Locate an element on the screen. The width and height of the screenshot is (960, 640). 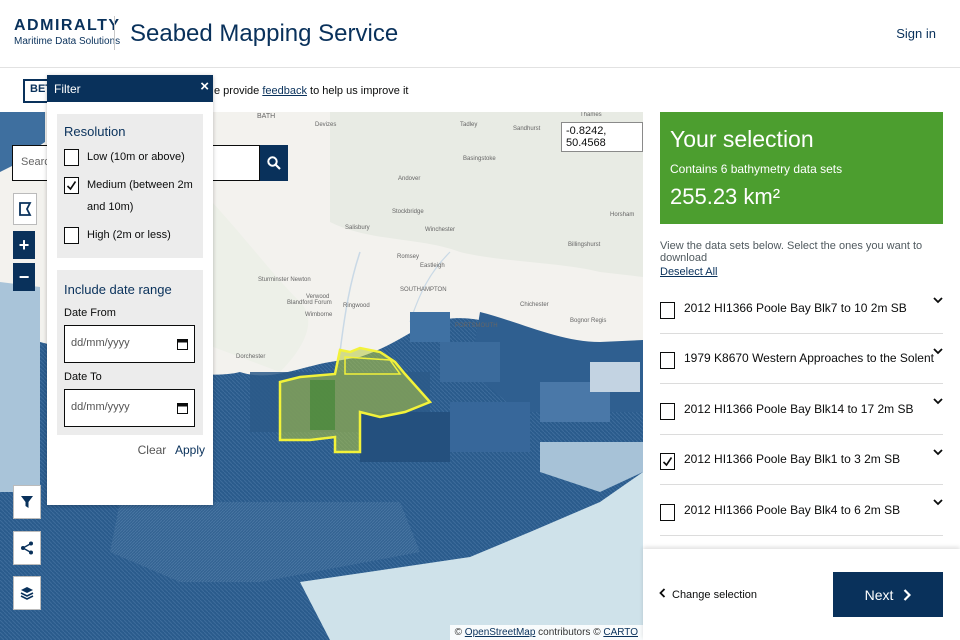
checkbox-label: Medium (between 2m and 10m) is located at coordinates (140, 196).